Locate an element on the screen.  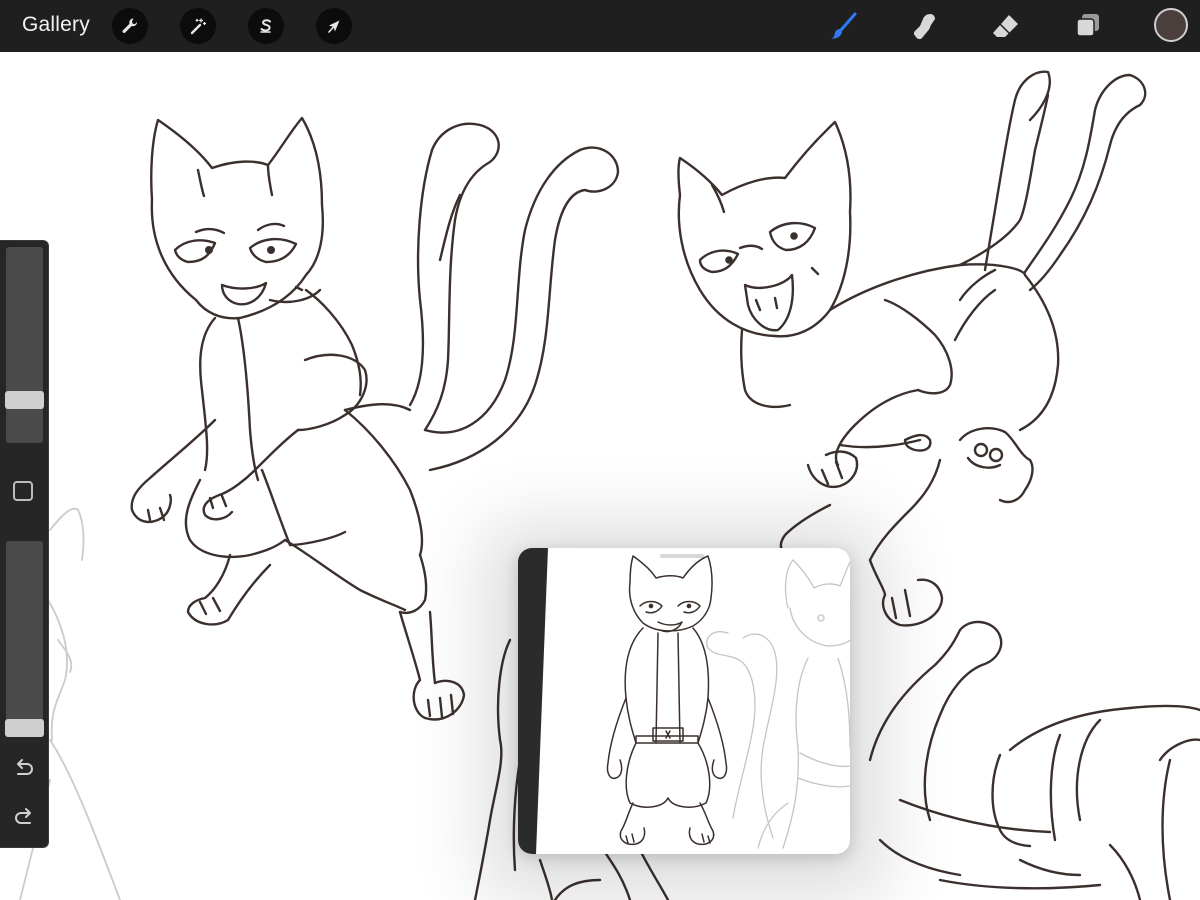
layers-button is located at coordinates (1088, 26).